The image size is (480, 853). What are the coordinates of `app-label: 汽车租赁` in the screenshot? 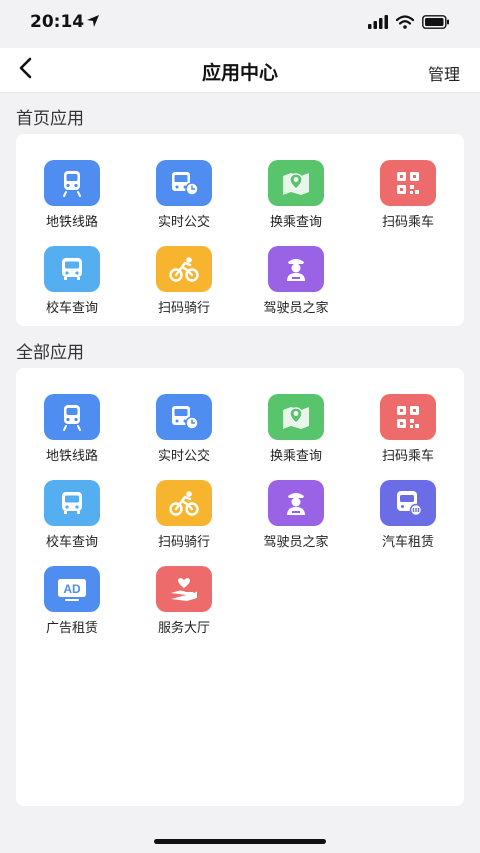 It's located at (407, 542).